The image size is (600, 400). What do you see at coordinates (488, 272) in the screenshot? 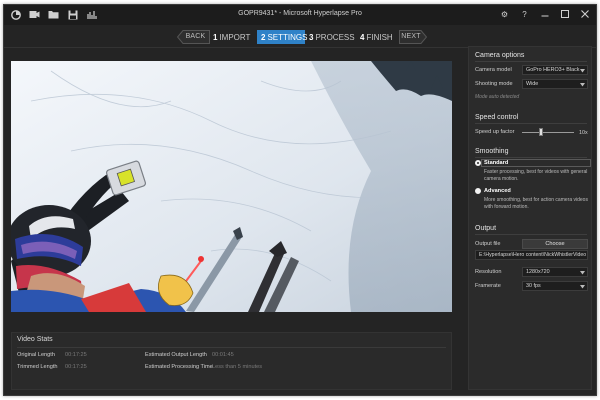
I see `resolution-label: Resolution` at bounding box center [488, 272].